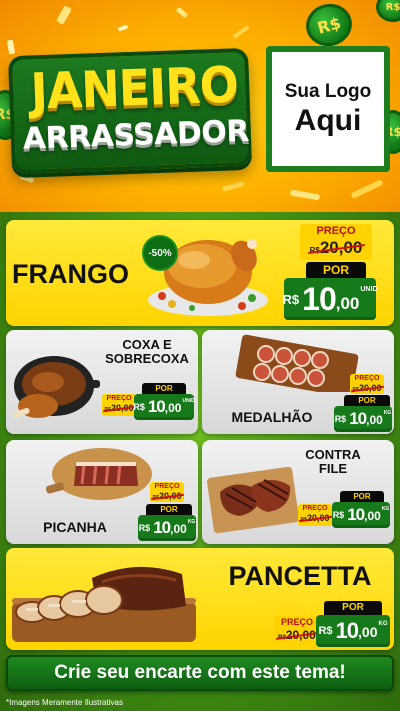  Describe the element at coordinates (134, 88) in the screenshot. I see `page-title: JANEIRO` at that location.